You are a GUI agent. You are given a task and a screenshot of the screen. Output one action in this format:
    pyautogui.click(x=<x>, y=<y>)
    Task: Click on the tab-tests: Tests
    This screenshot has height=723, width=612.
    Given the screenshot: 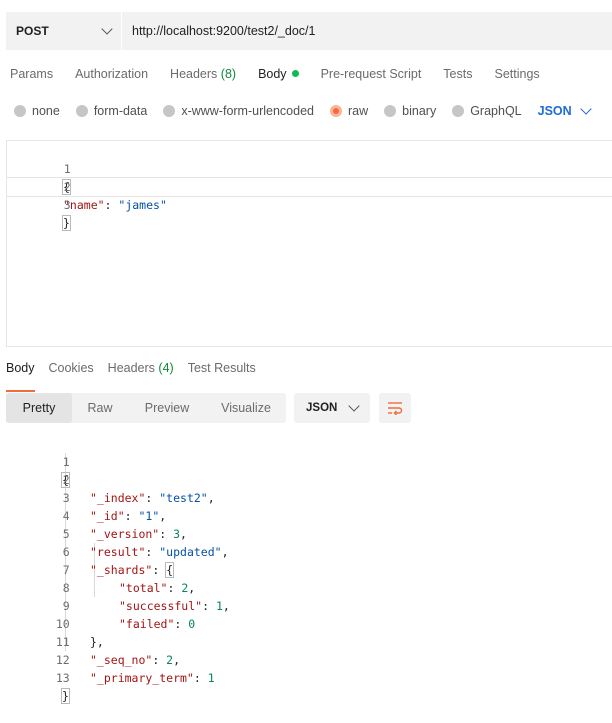 What is the action you would take?
    pyautogui.click(x=457, y=77)
    